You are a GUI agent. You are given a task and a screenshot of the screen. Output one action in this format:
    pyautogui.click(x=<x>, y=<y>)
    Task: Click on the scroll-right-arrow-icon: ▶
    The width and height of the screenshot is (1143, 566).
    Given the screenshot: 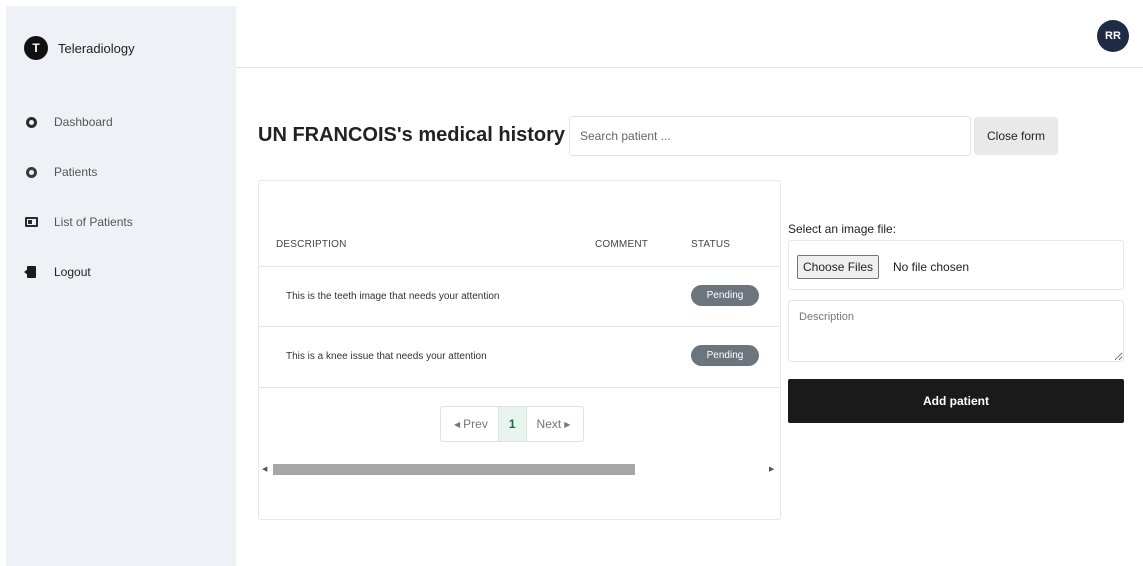 What is the action you would take?
    pyautogui.click(x=771, y=469)
    